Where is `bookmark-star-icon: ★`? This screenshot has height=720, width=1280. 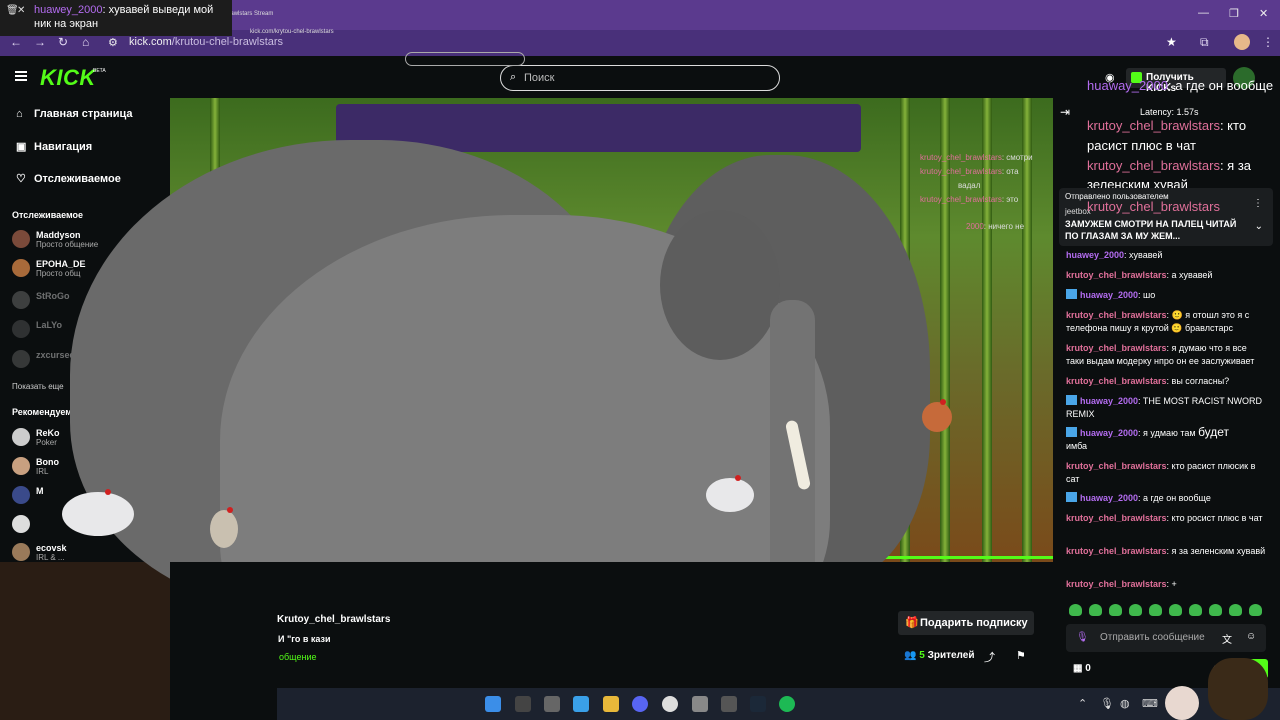
bookmark-star-icon: ★ is located at coordinates (1171, 42).